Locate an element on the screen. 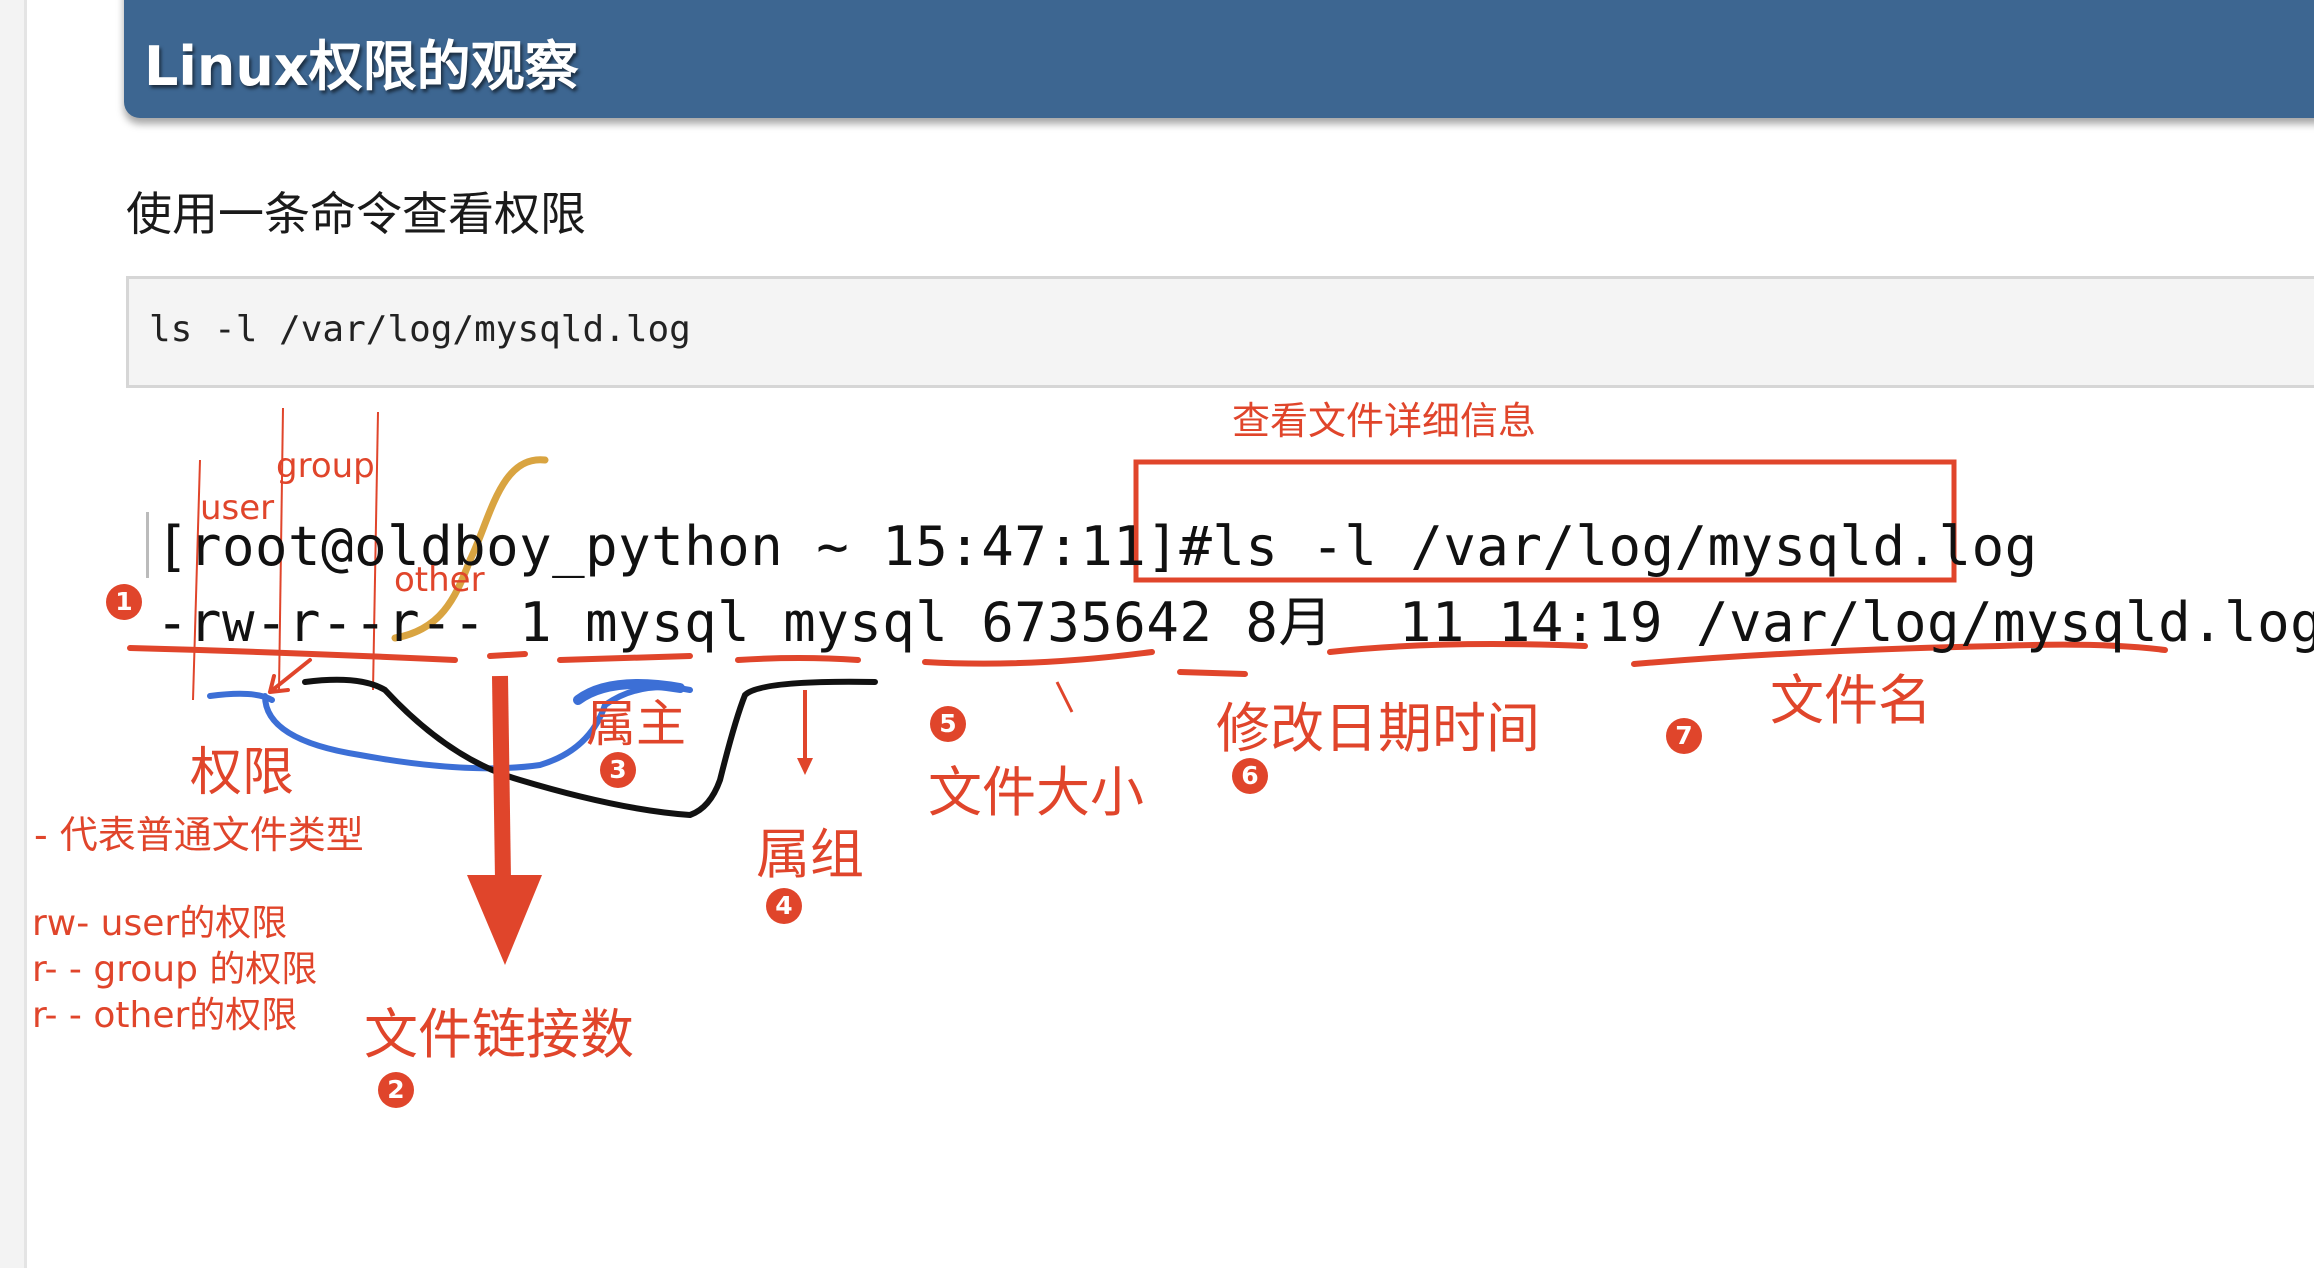  link-count-label: 文件链接数 is located at coordinates (499, 1034).